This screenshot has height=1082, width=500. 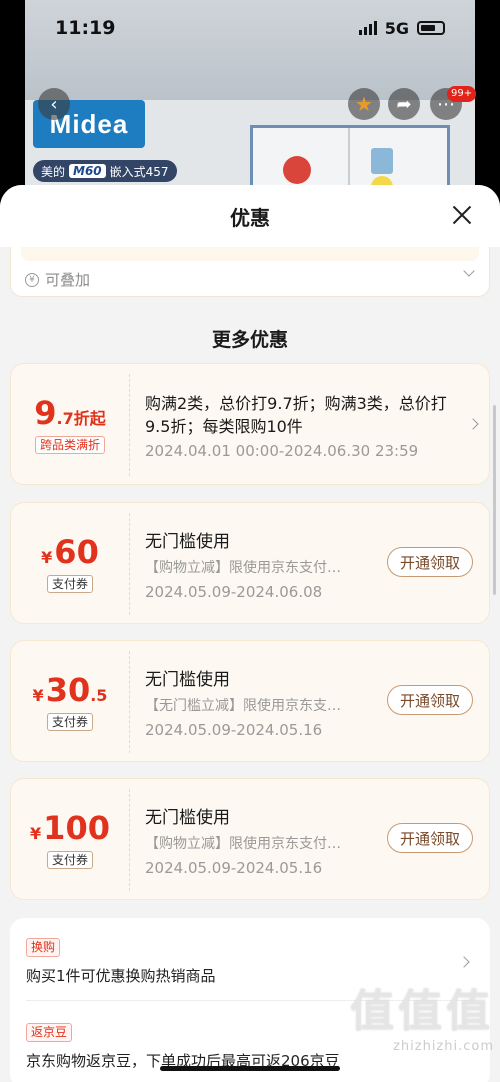 What do you see at coordinates (68, 280) in the screenshot?
I see `stackable-label: 可叠加` at bounding box center [68, 280].